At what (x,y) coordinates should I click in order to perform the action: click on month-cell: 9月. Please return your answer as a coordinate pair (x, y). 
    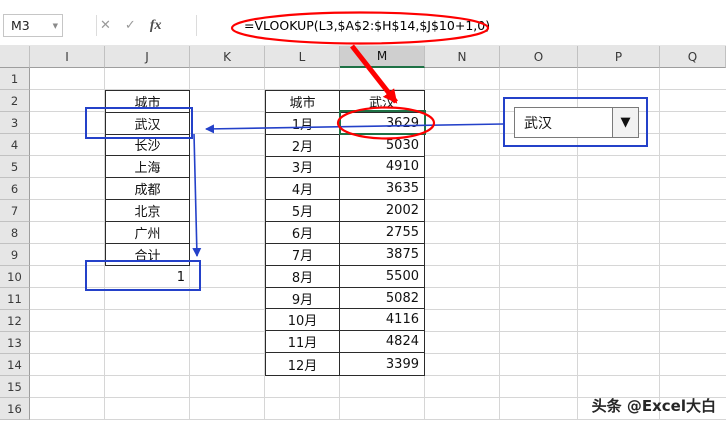
    Looking at the image, I should click on (303, 298).